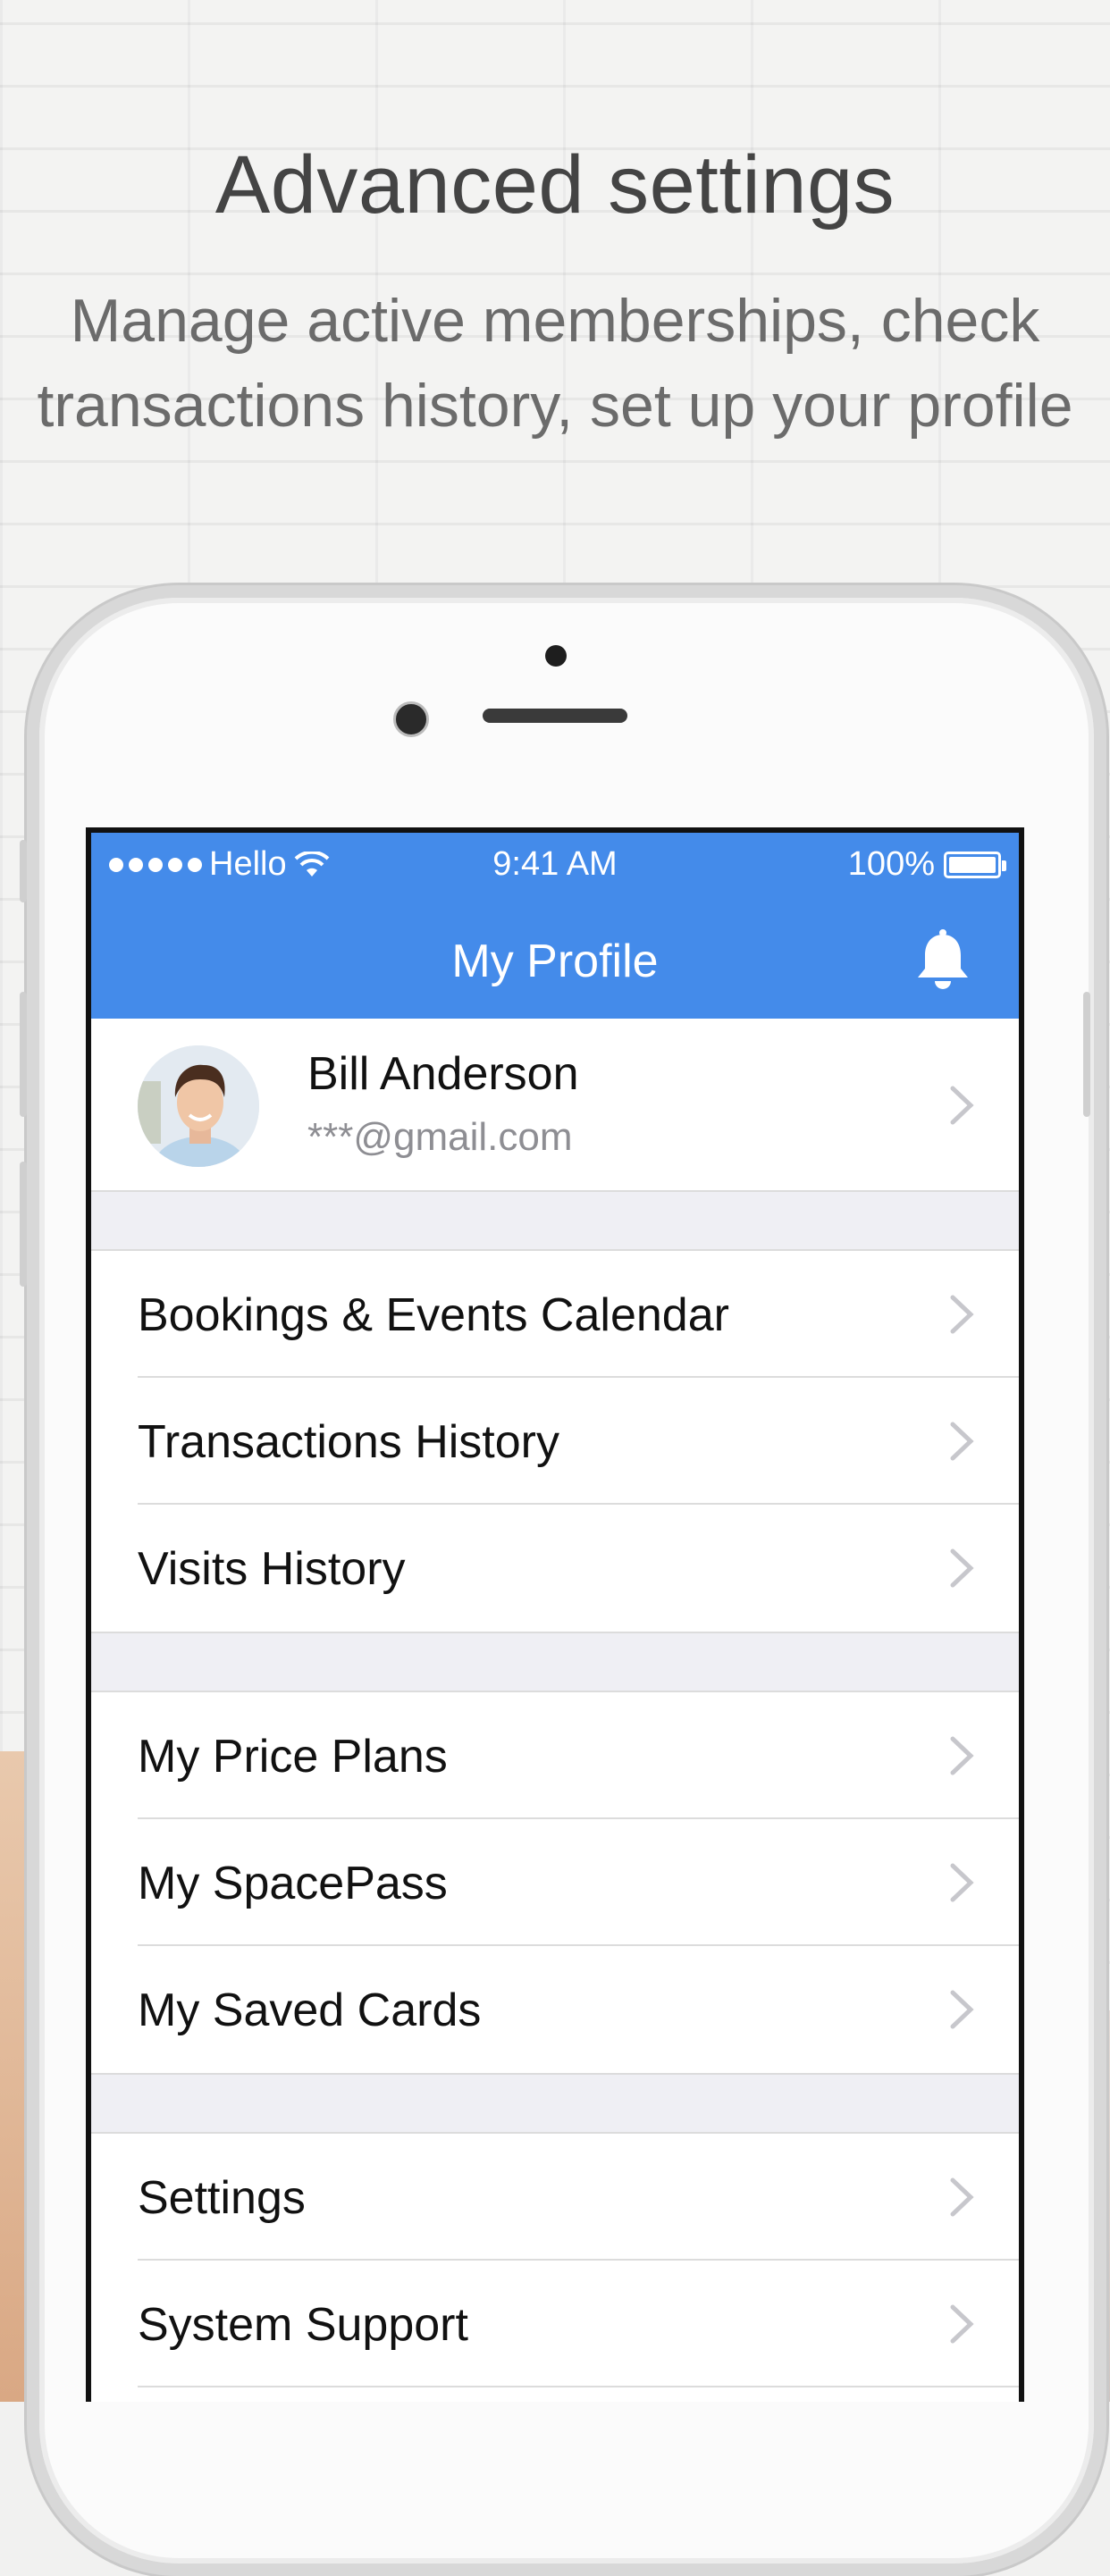  Describe the element at coordinates (555, 185) in the screenshot. I see `hero-title: Advanced settings` at that location.